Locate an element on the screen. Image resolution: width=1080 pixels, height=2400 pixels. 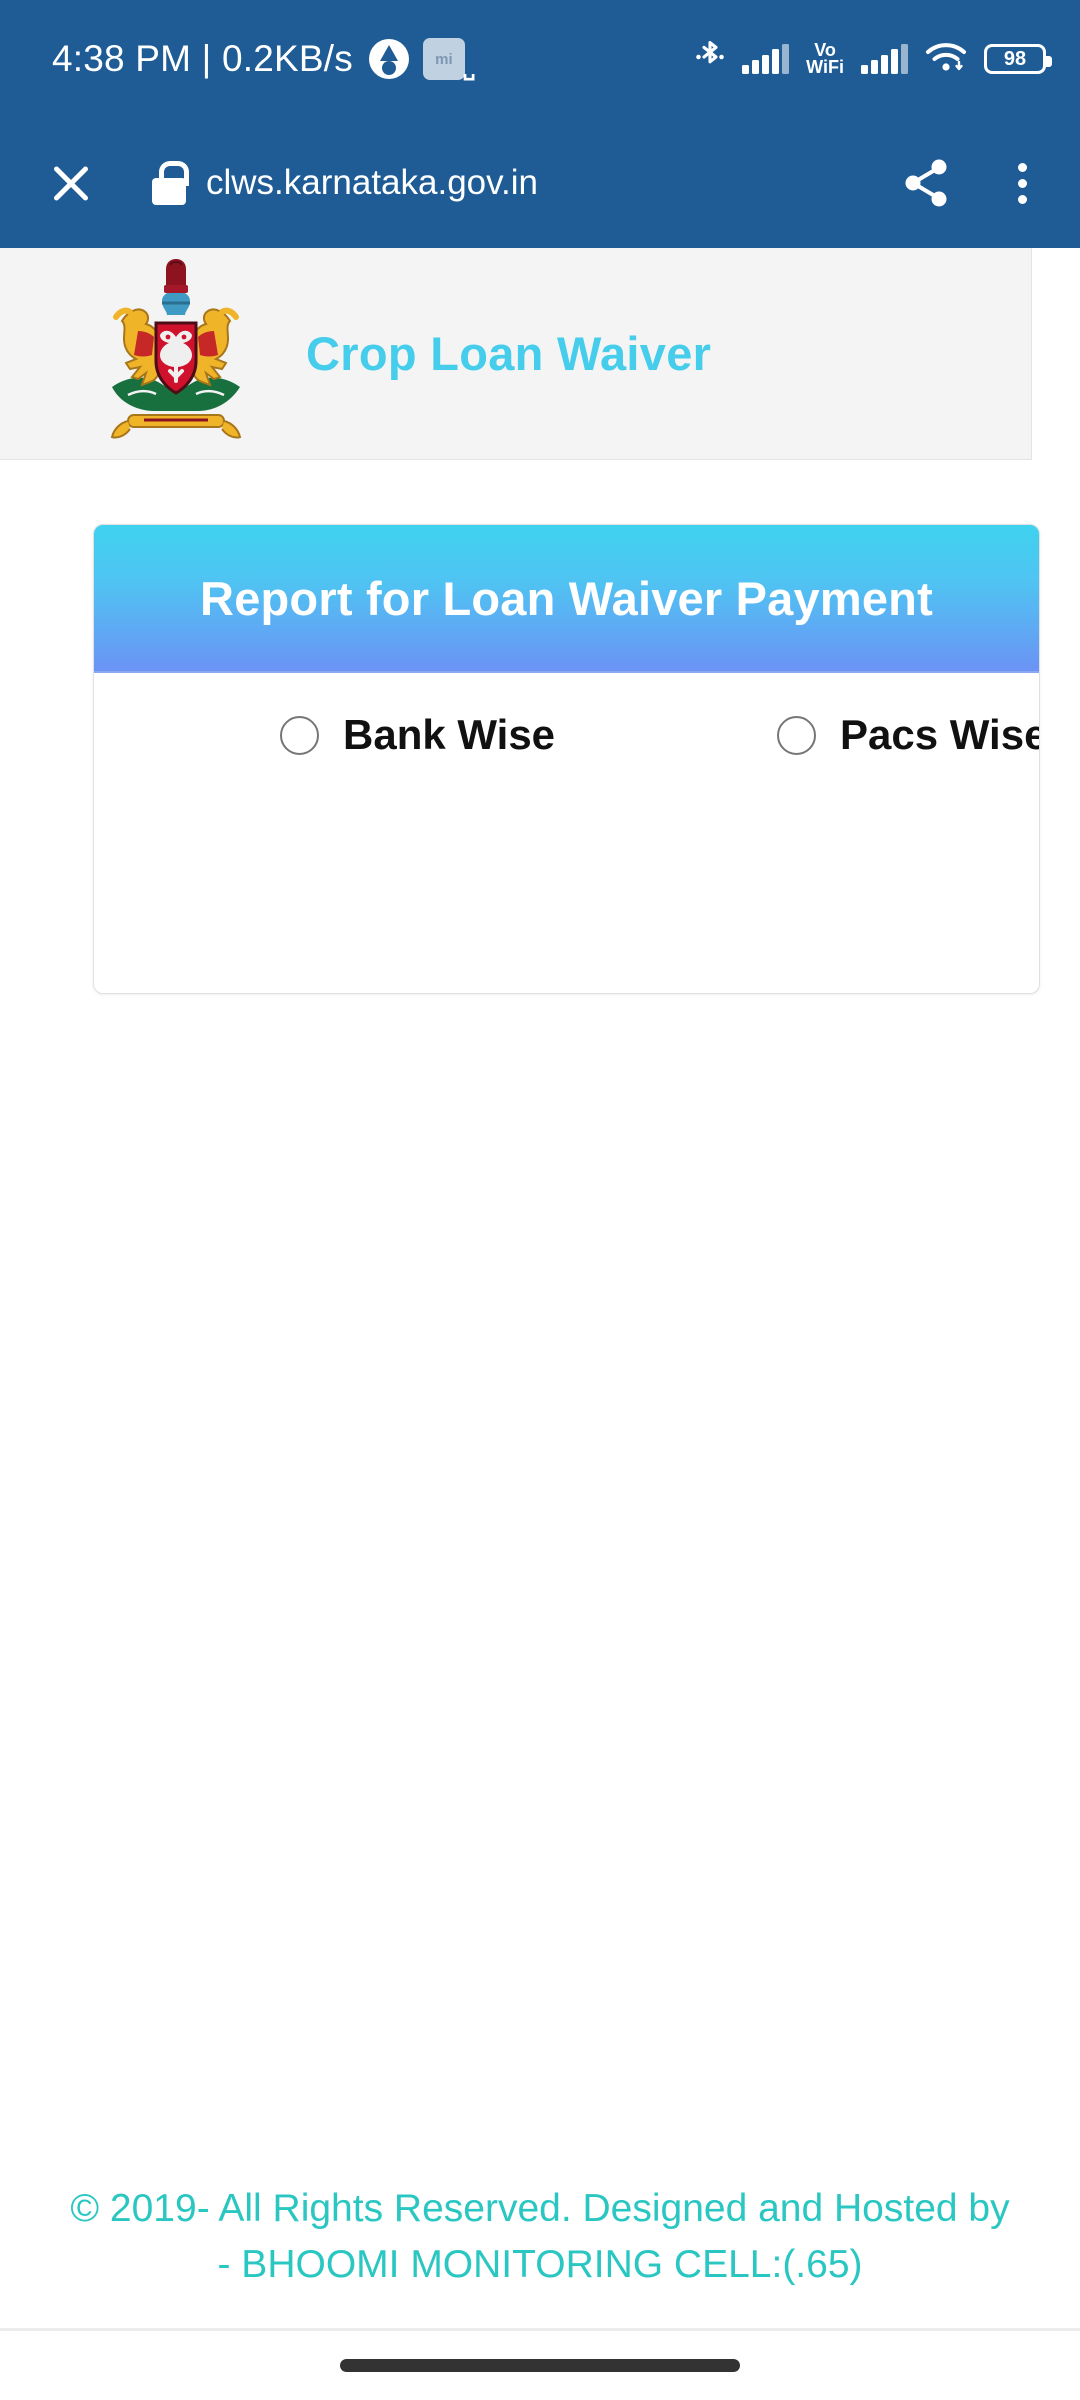
page-title: Crop Loan Waiver is located at coordinates (509, 353).